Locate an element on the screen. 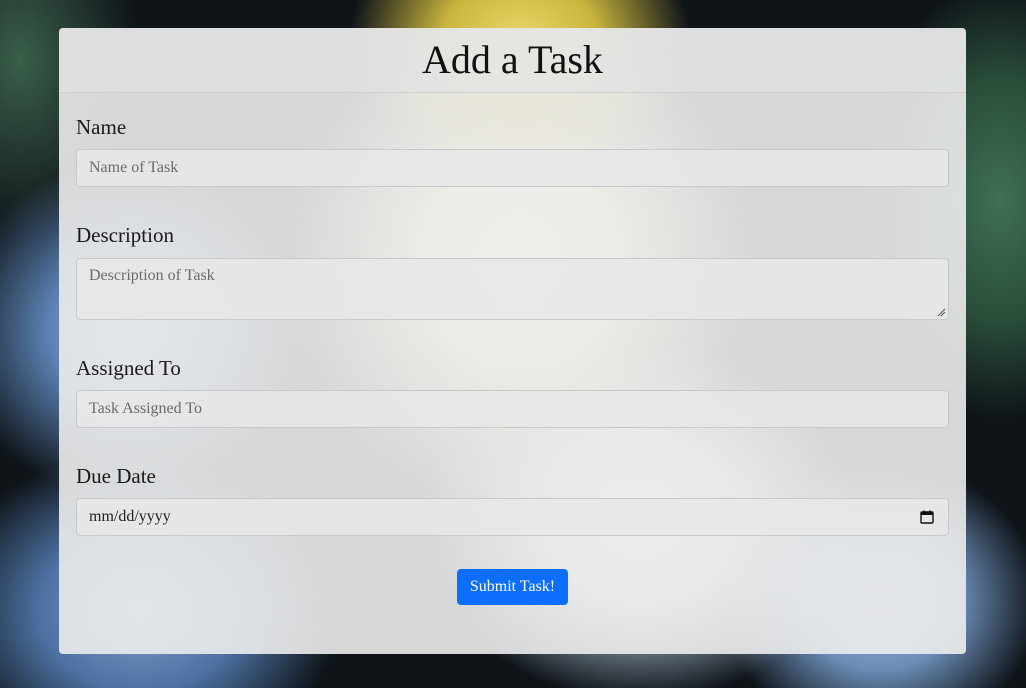 The image size is (1026, 688). description-label: Description is located at coordinates (125, 235).